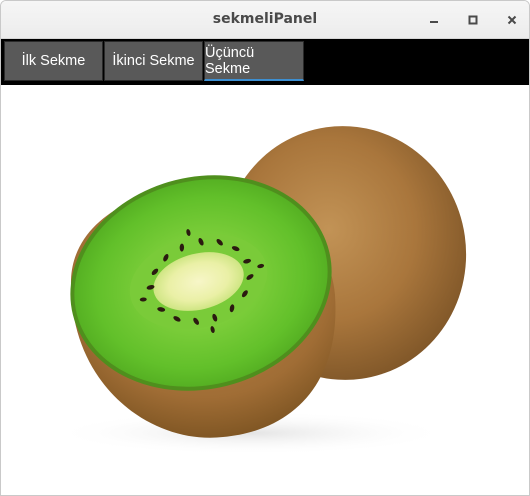  I want to click on tab-ikinci-sekme: İkinci Sekme, so click(153, 61).